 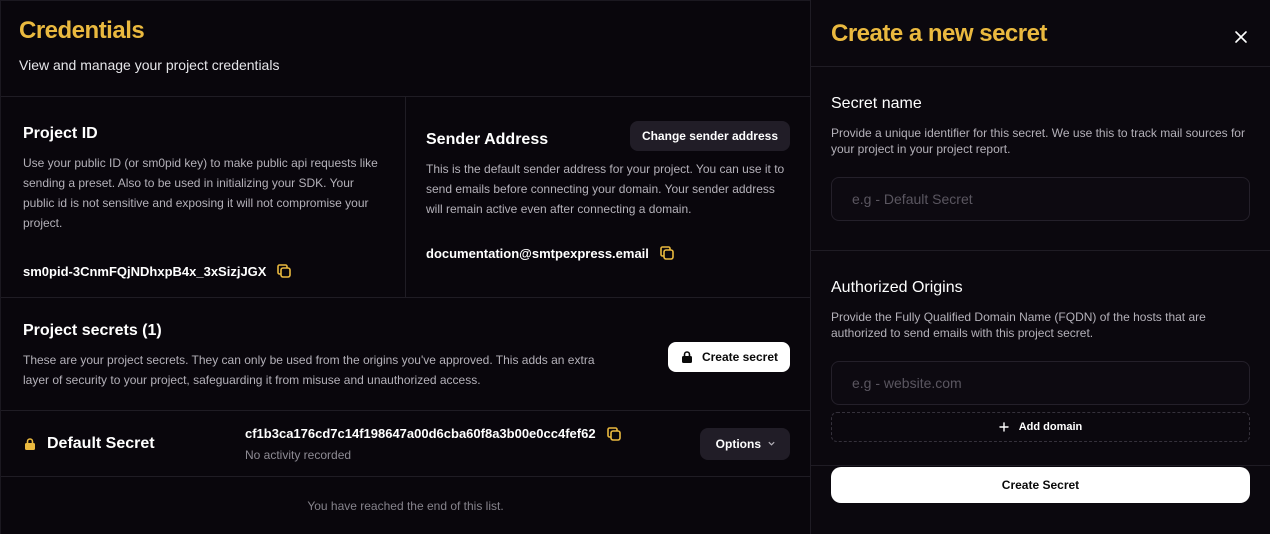 I want to click on add-domain-label: Add domain, so click(x=1050, y=427).